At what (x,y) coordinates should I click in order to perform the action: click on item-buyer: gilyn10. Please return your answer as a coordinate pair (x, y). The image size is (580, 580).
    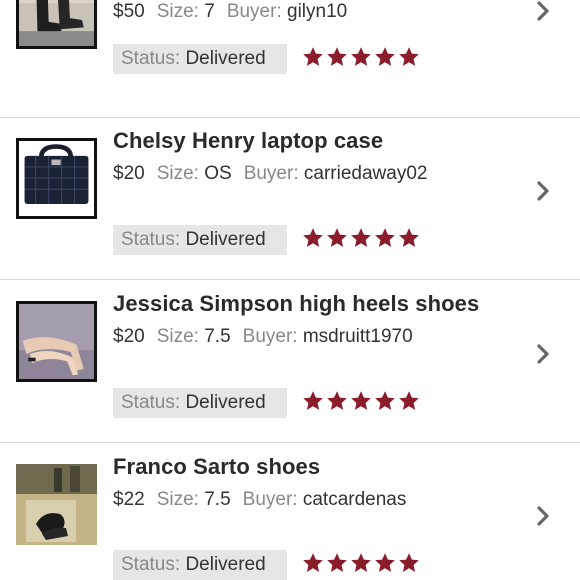
    Looking at the image, I should click on (317, 11).